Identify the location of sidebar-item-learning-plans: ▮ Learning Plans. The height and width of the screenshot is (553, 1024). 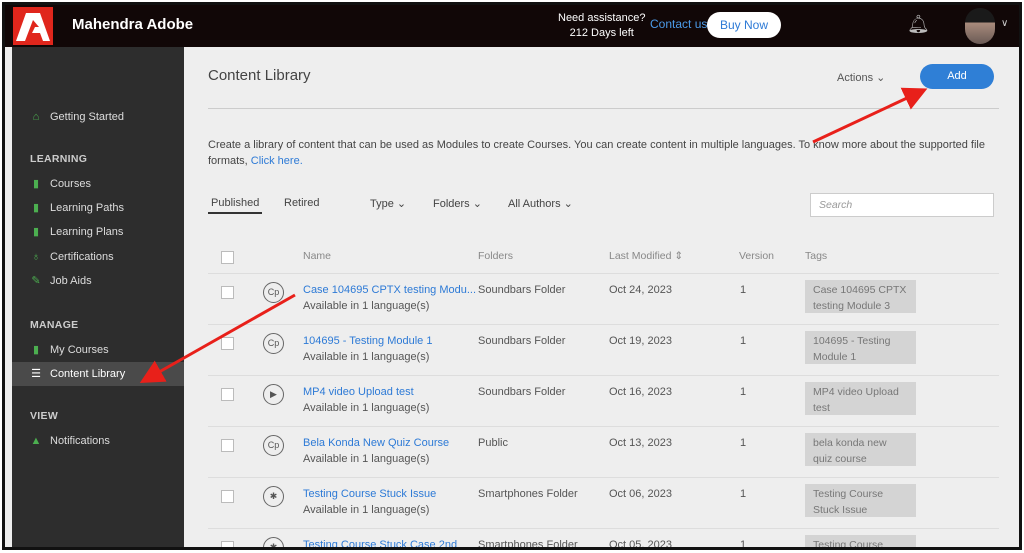
(98, 232).